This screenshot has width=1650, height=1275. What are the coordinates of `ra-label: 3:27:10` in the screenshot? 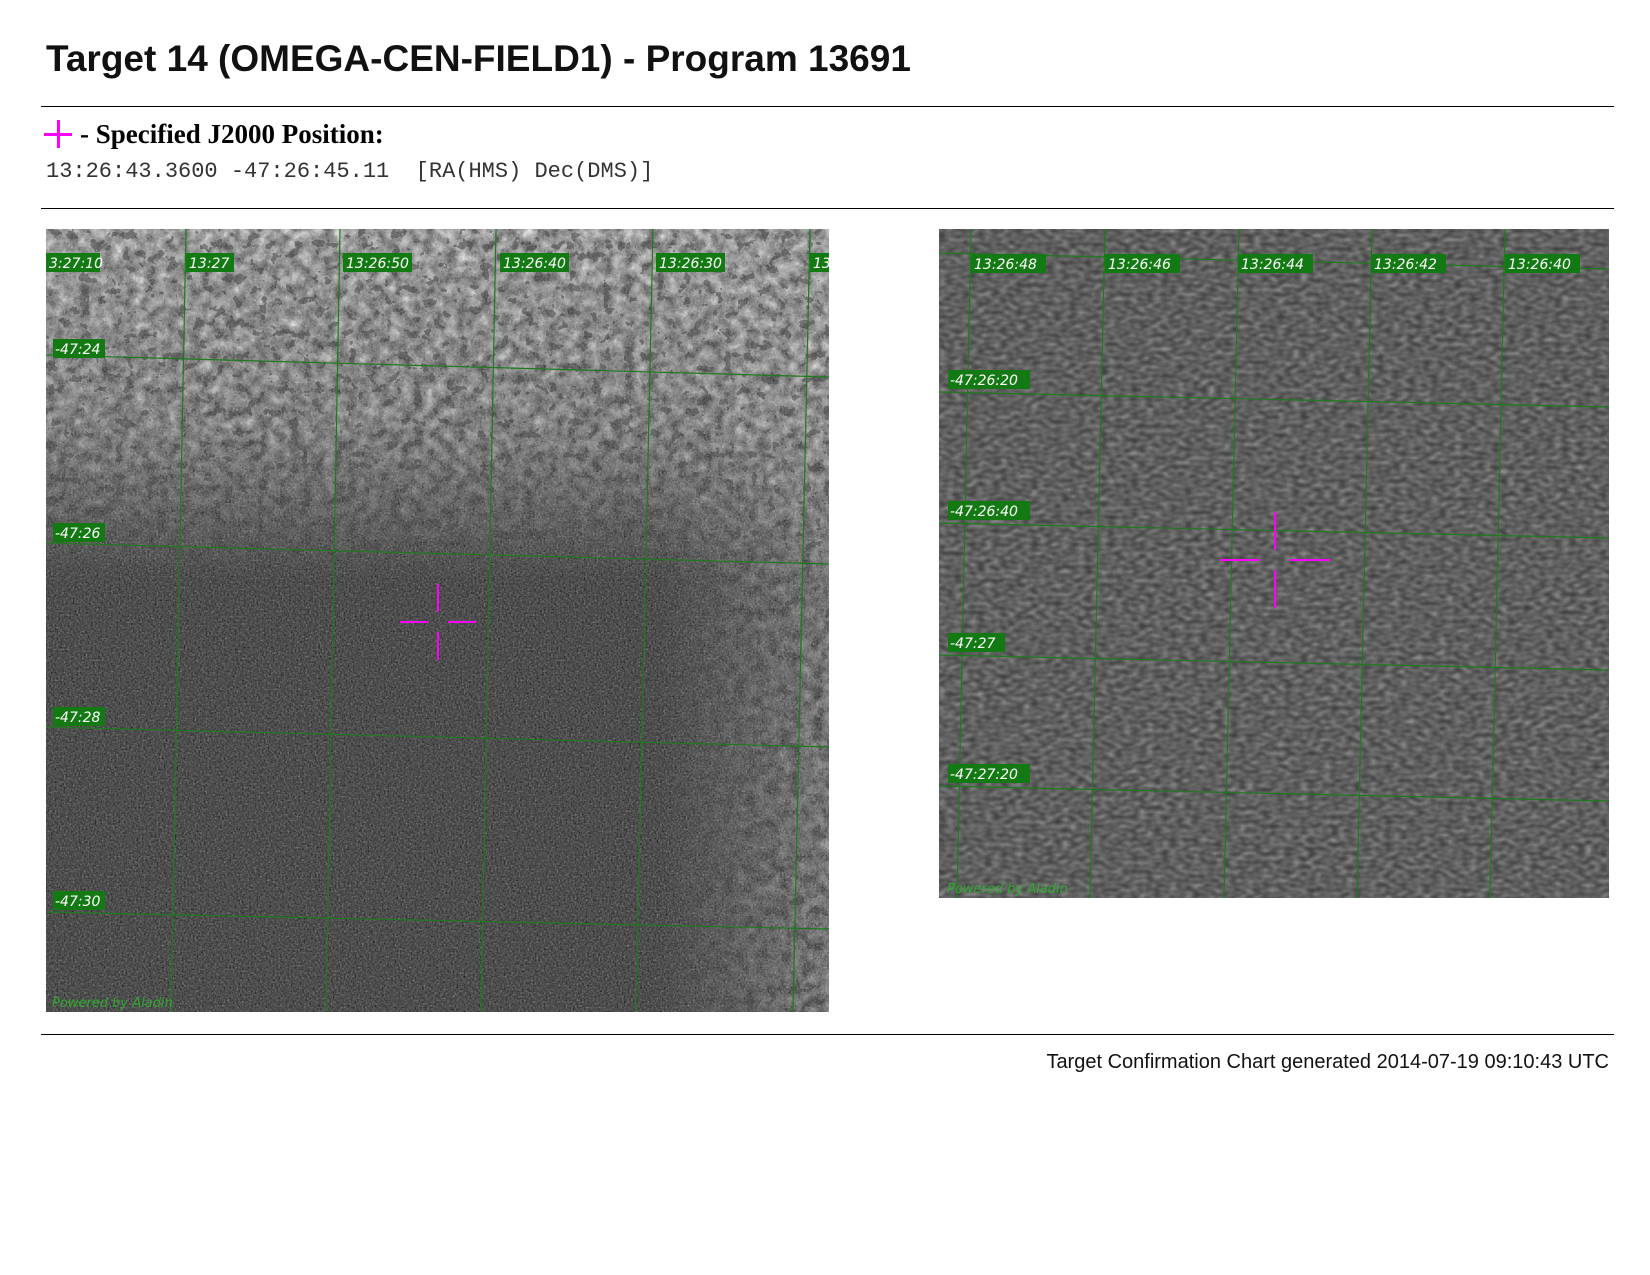 It's located at (76, 264).